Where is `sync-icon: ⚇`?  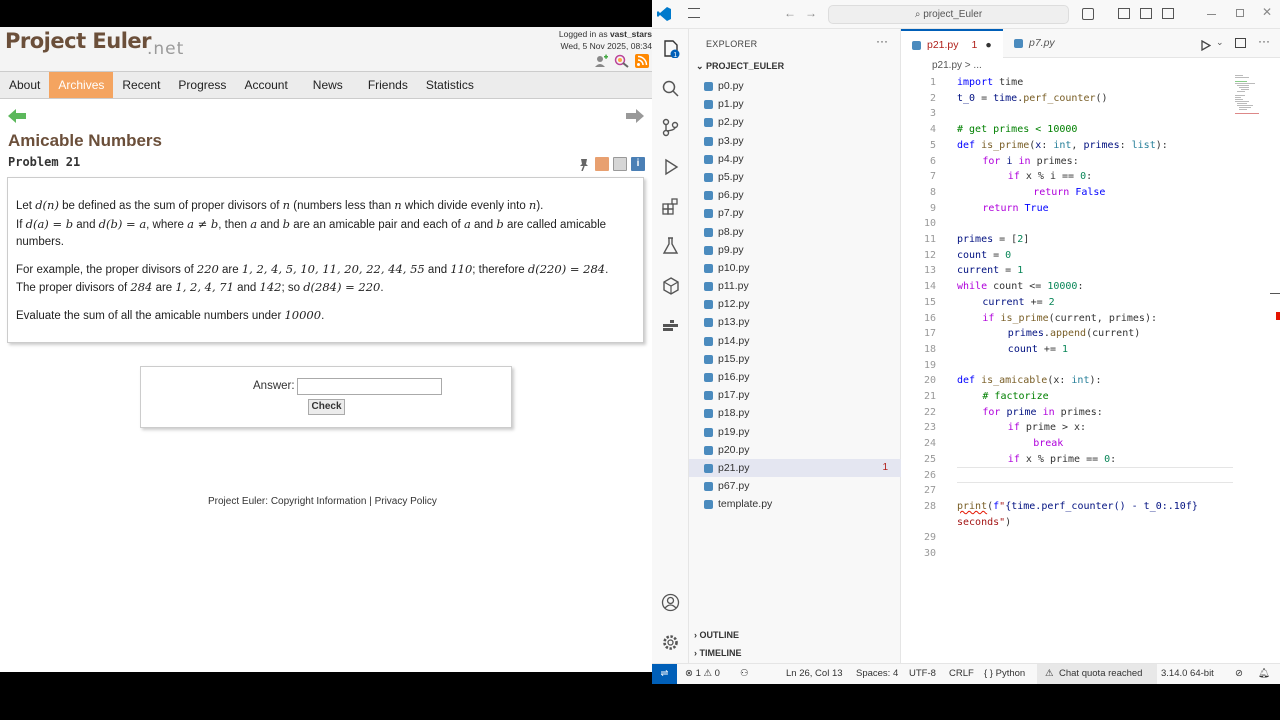
sync-icon: ⚇ is located at coordinates (744, 674).